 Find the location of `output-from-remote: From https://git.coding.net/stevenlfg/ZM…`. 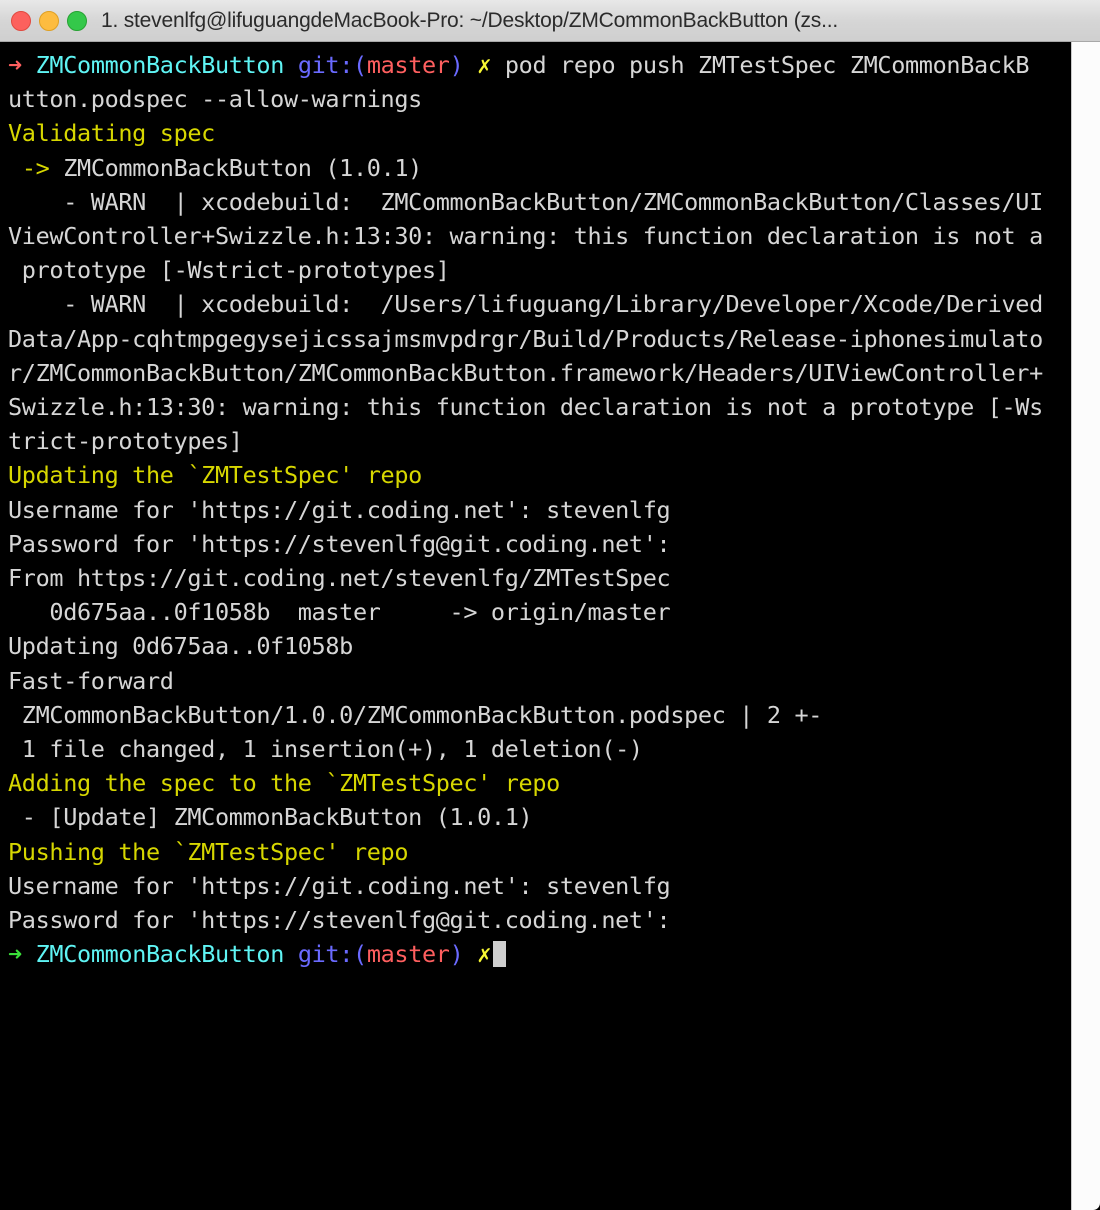

output-from-remote: From https://git.coding.net/stevenlfg/ZM… is located at coordinates (339, 578).